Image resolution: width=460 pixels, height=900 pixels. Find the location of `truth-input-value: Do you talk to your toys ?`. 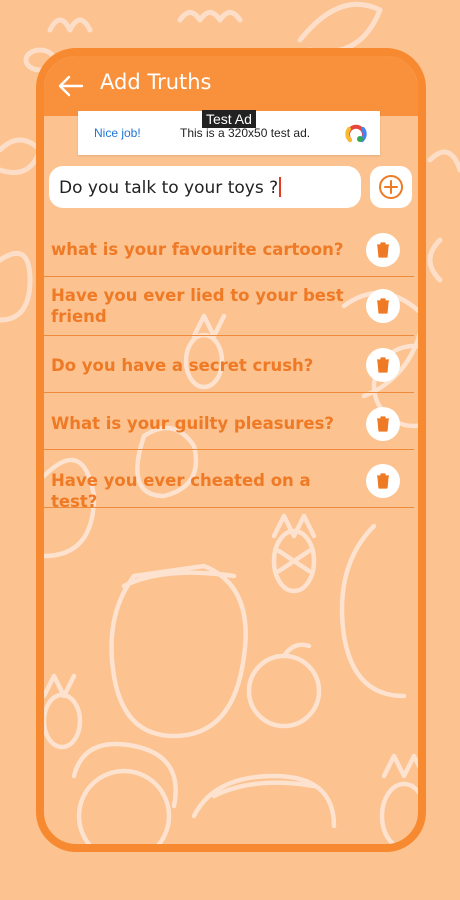

truth-input-value: Do you talk to your toys ? is located at coordinates (169, 188).